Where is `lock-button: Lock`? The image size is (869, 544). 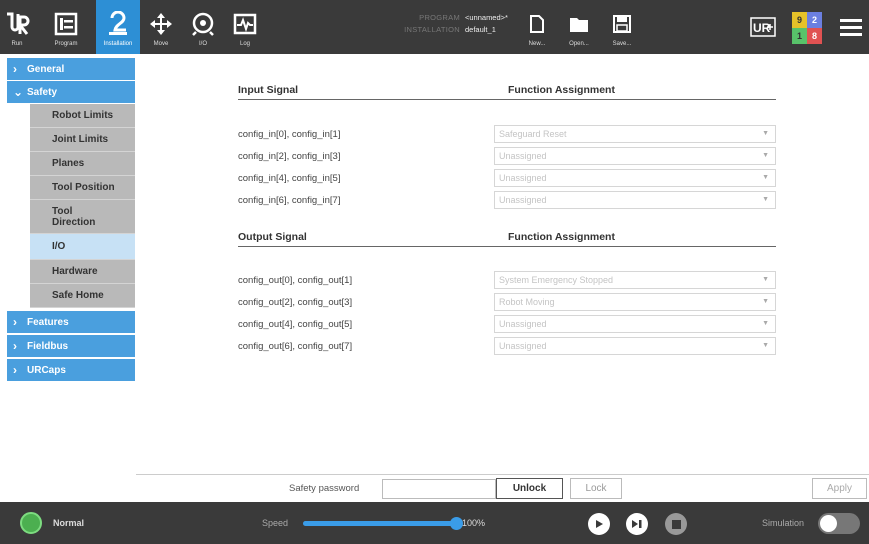 lock-button: Lock is located at coordinates (596, 488).